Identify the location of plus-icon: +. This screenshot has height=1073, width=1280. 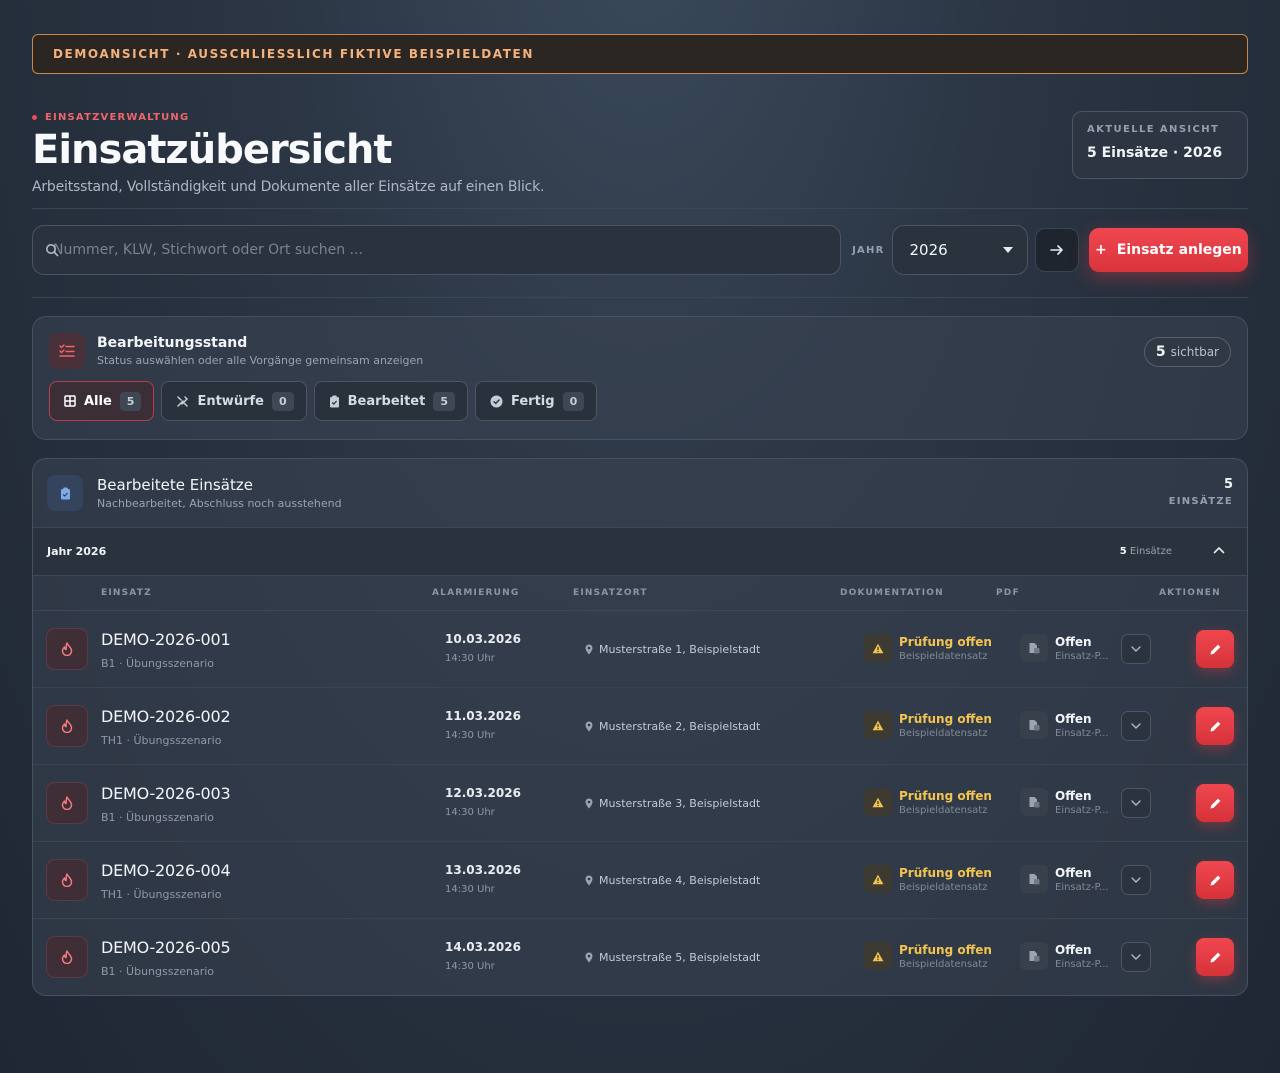
(1101, 250).